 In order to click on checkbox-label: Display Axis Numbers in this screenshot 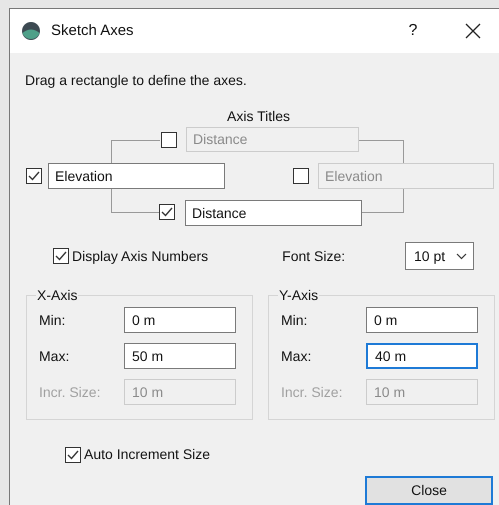, I will do `click(140, 256)`.